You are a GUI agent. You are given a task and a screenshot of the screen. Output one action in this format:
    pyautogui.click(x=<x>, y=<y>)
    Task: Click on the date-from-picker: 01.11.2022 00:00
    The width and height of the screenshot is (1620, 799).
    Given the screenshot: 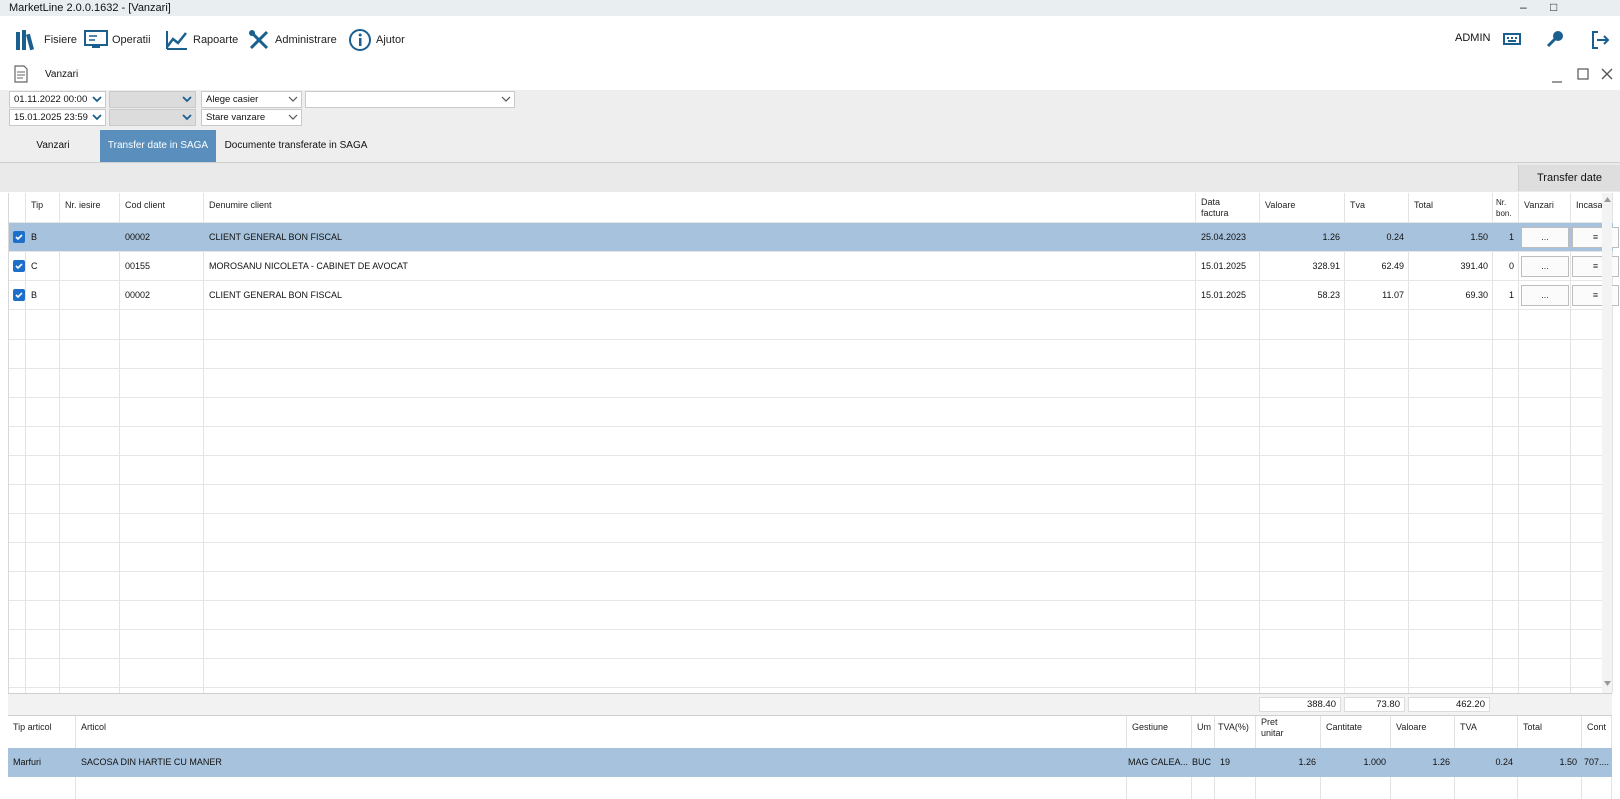 What is the action you would take?
    pyautogui.click(x=57, y=99)
    